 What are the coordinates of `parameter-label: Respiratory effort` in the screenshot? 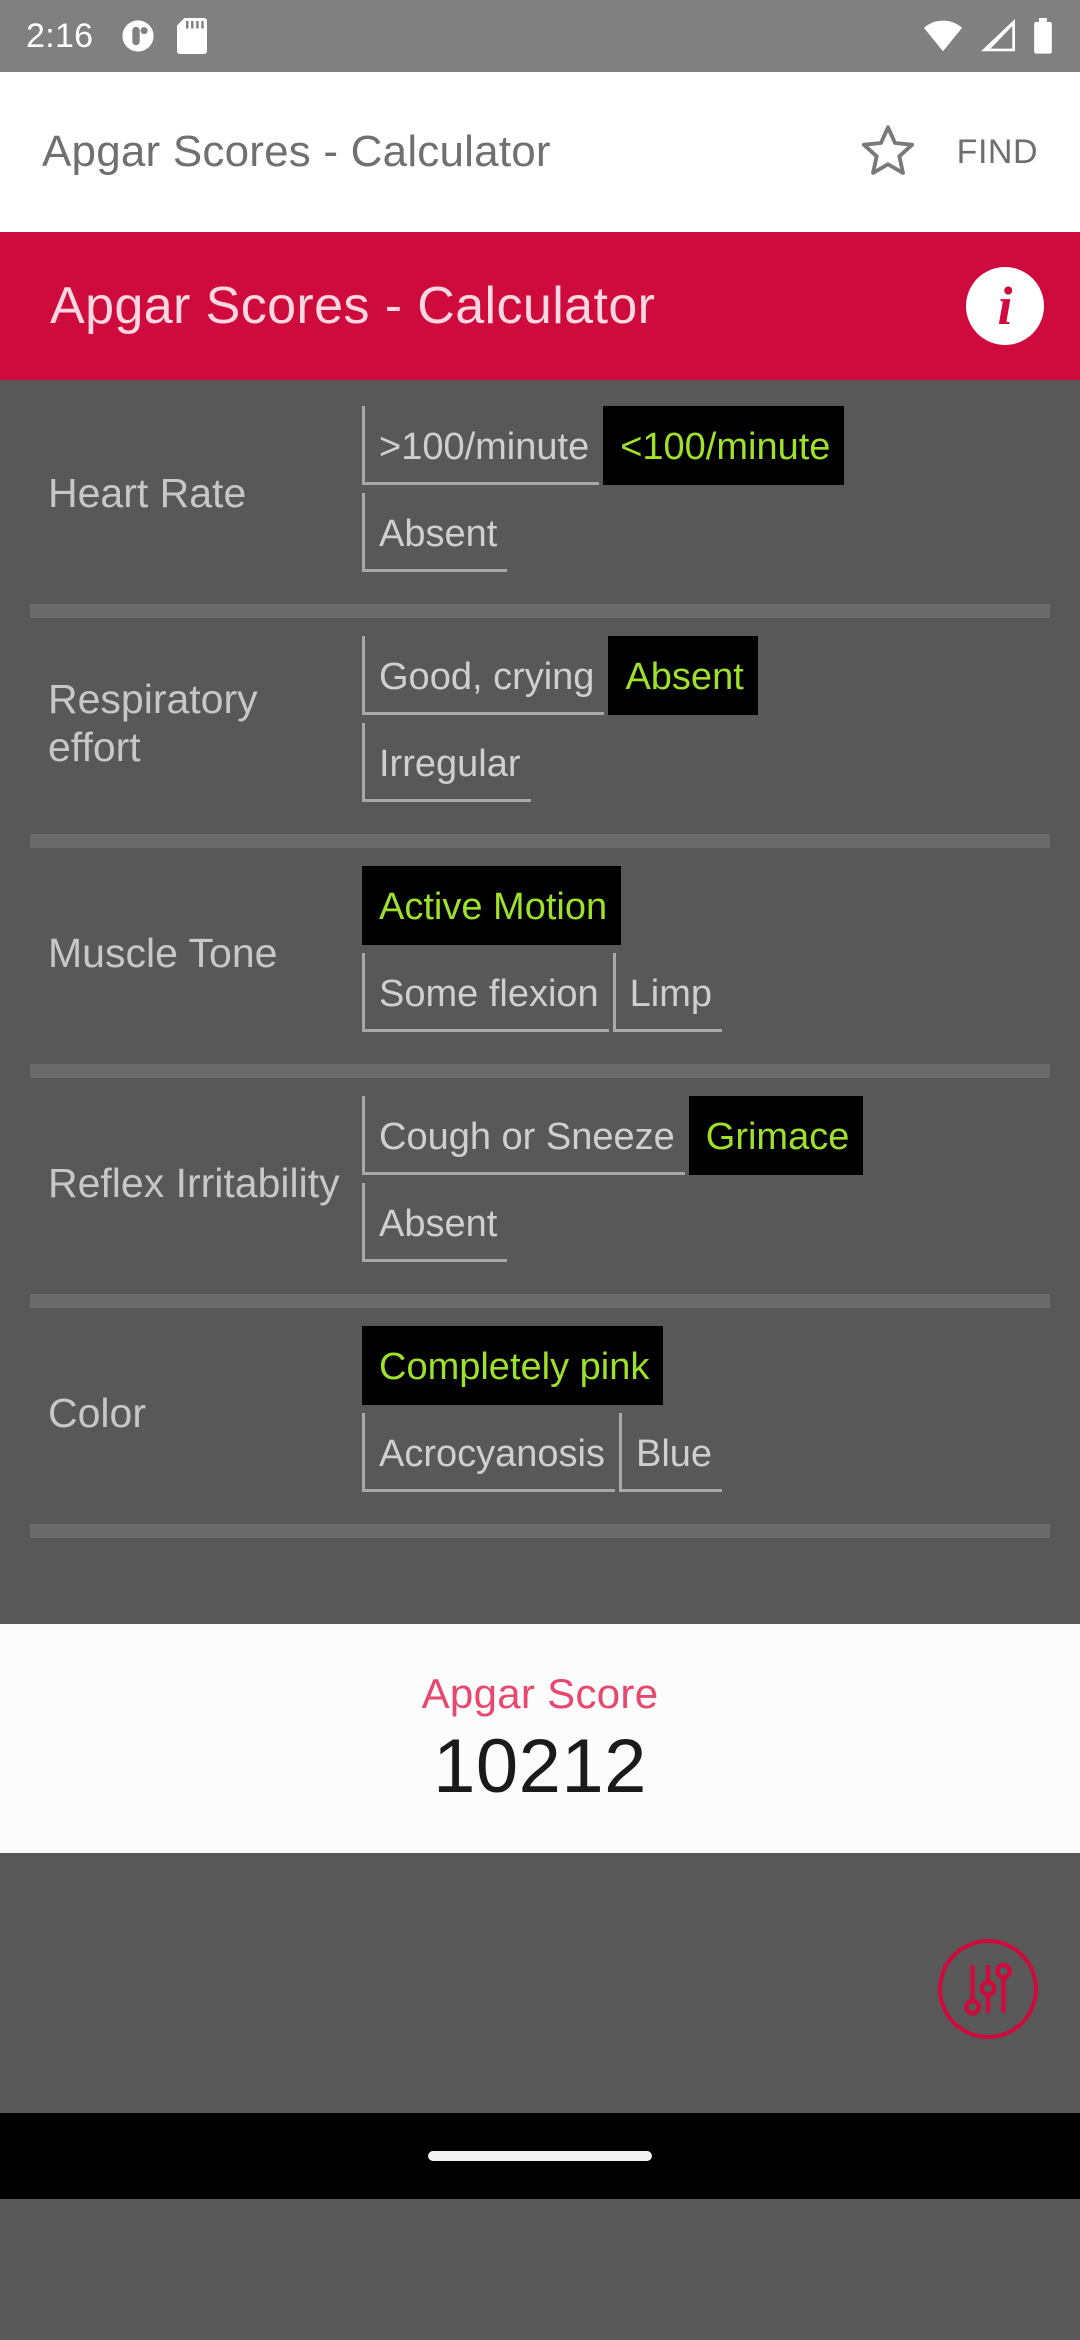 It's located at (153, 722).